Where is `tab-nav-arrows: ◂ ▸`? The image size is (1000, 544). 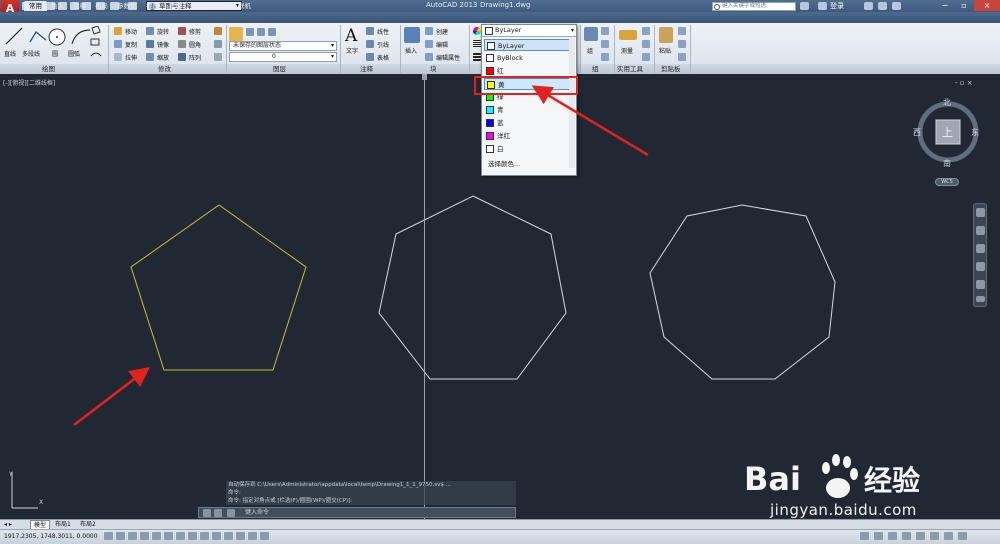
tab-nav-arrows: ◂ ▸ is located at coordinates (8, 524).